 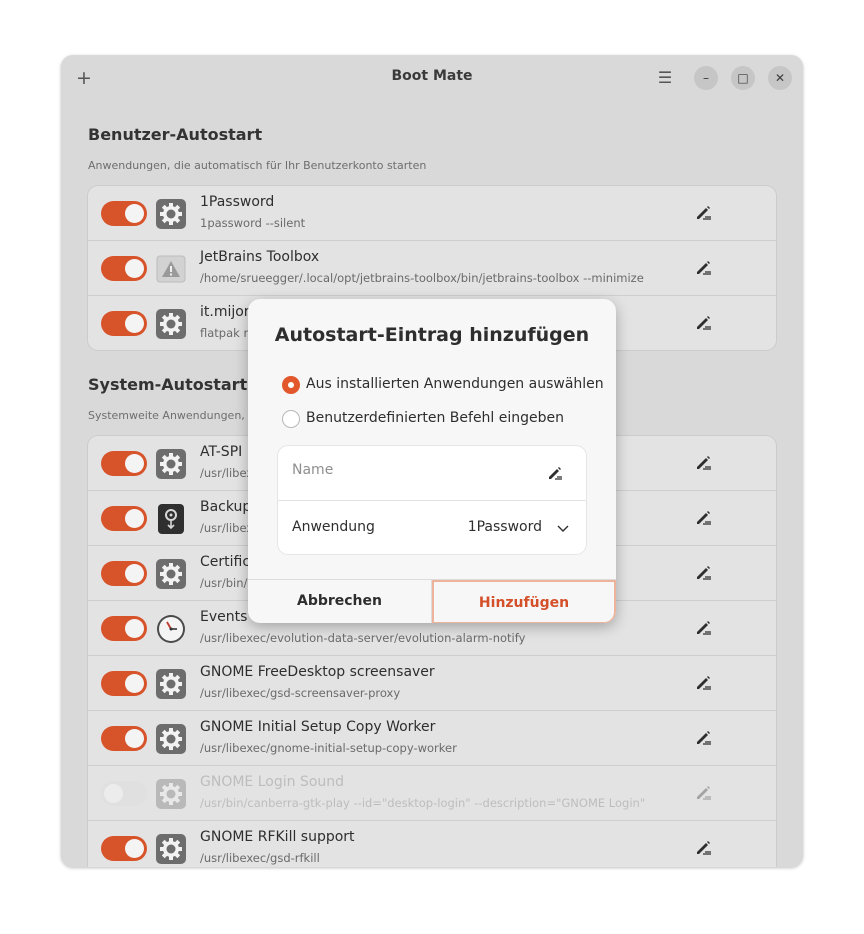 I want to click on entry-form: Anwendung 1Password, so click(x=432, y=500).